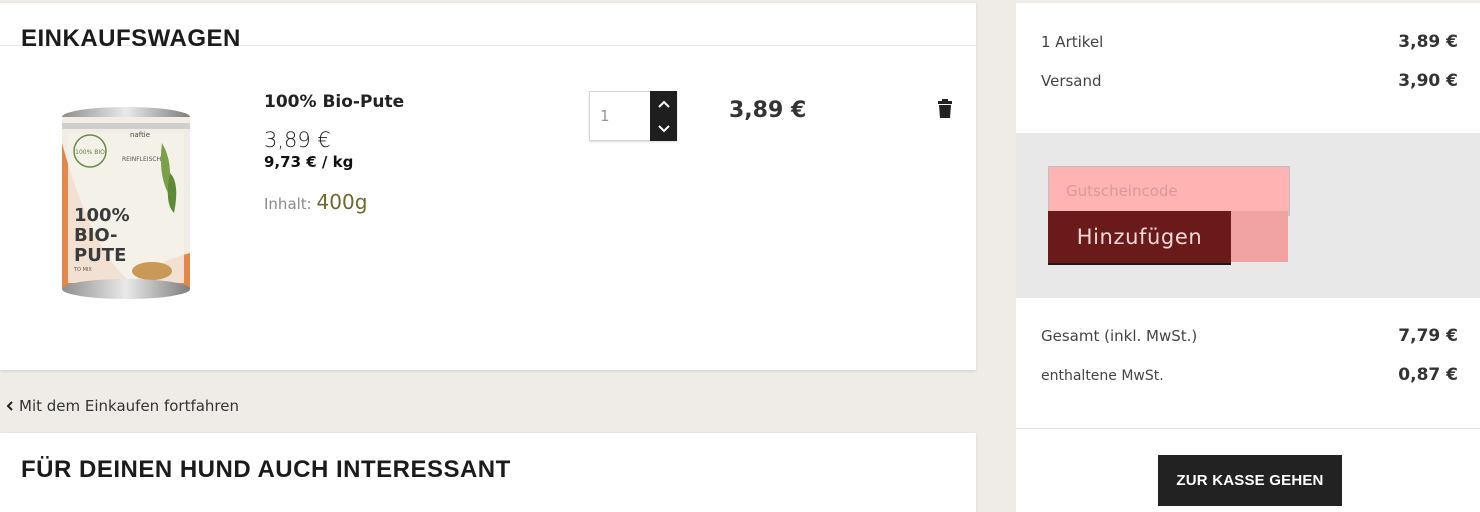 Image resolution: width=1480 pixels, height=512 pixels. What do you see at coordinates (1102, 376) in the screenshot?
I see `summary-vat-label: enthaltene MwSt.` at bounding box center [1102, 376].